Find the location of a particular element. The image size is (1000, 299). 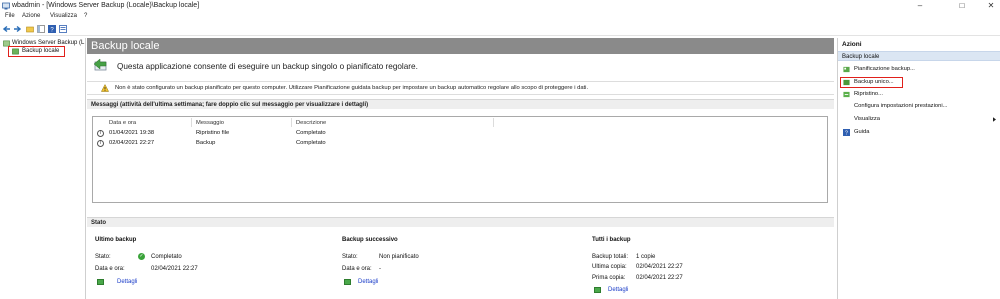

column-header-description: Descrizione is located at coordinates (311, 123).